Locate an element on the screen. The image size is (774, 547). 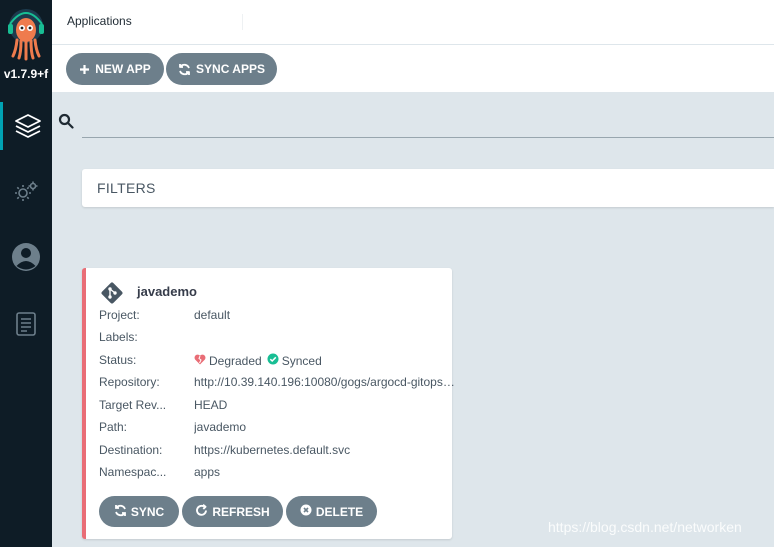
new-app-button: NEW APP is located at coordinates (115, 69).